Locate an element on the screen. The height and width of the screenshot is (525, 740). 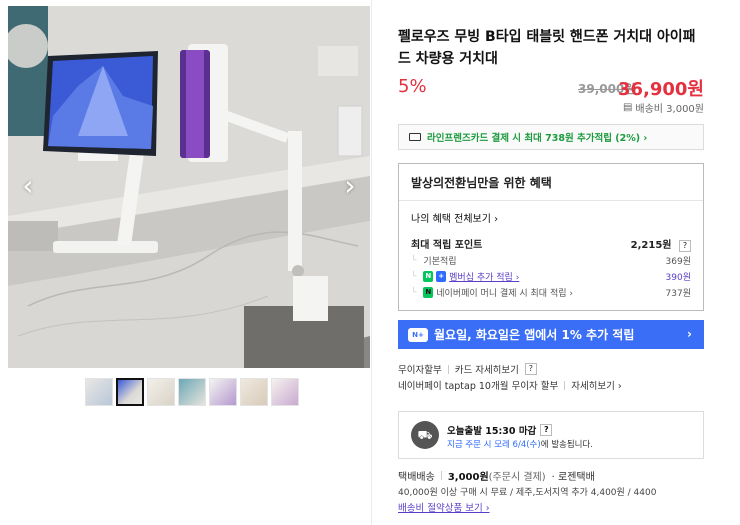
naverpay-points-link: 네이버페이 머니 결제 시 최대 적립 › is located at coordinates (504, 292).